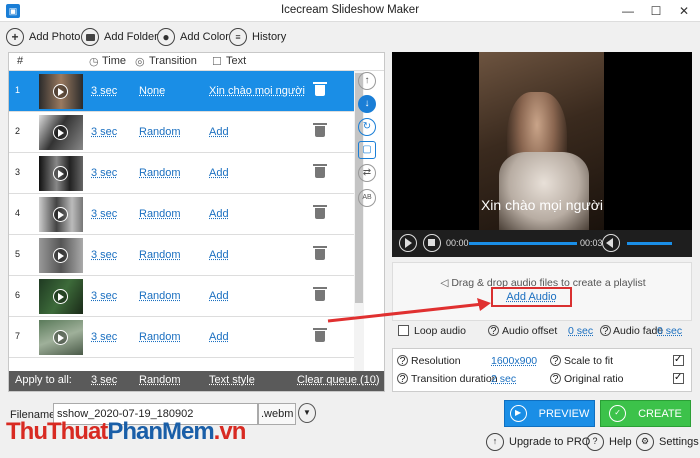 The height and width of the screenshot is (458, 700). Describe the element at coordinates (628, 11) in the screenshot. I see `minimize-button: —` at that location.